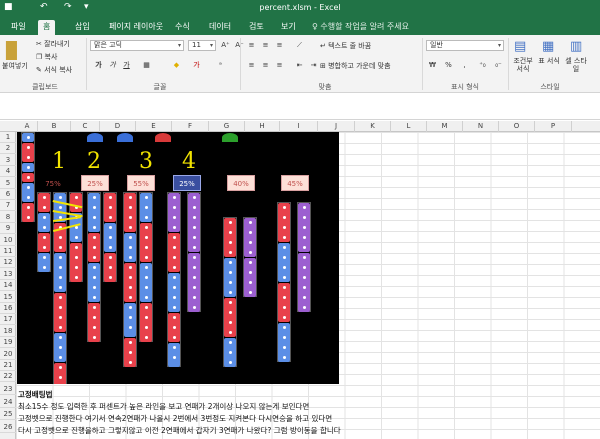 The height and width of the screenshot is (439, 600). What do you see at coordinates (445, 126) in the screenshot?
I see `column-header: M` at bounding box center [445, 126].